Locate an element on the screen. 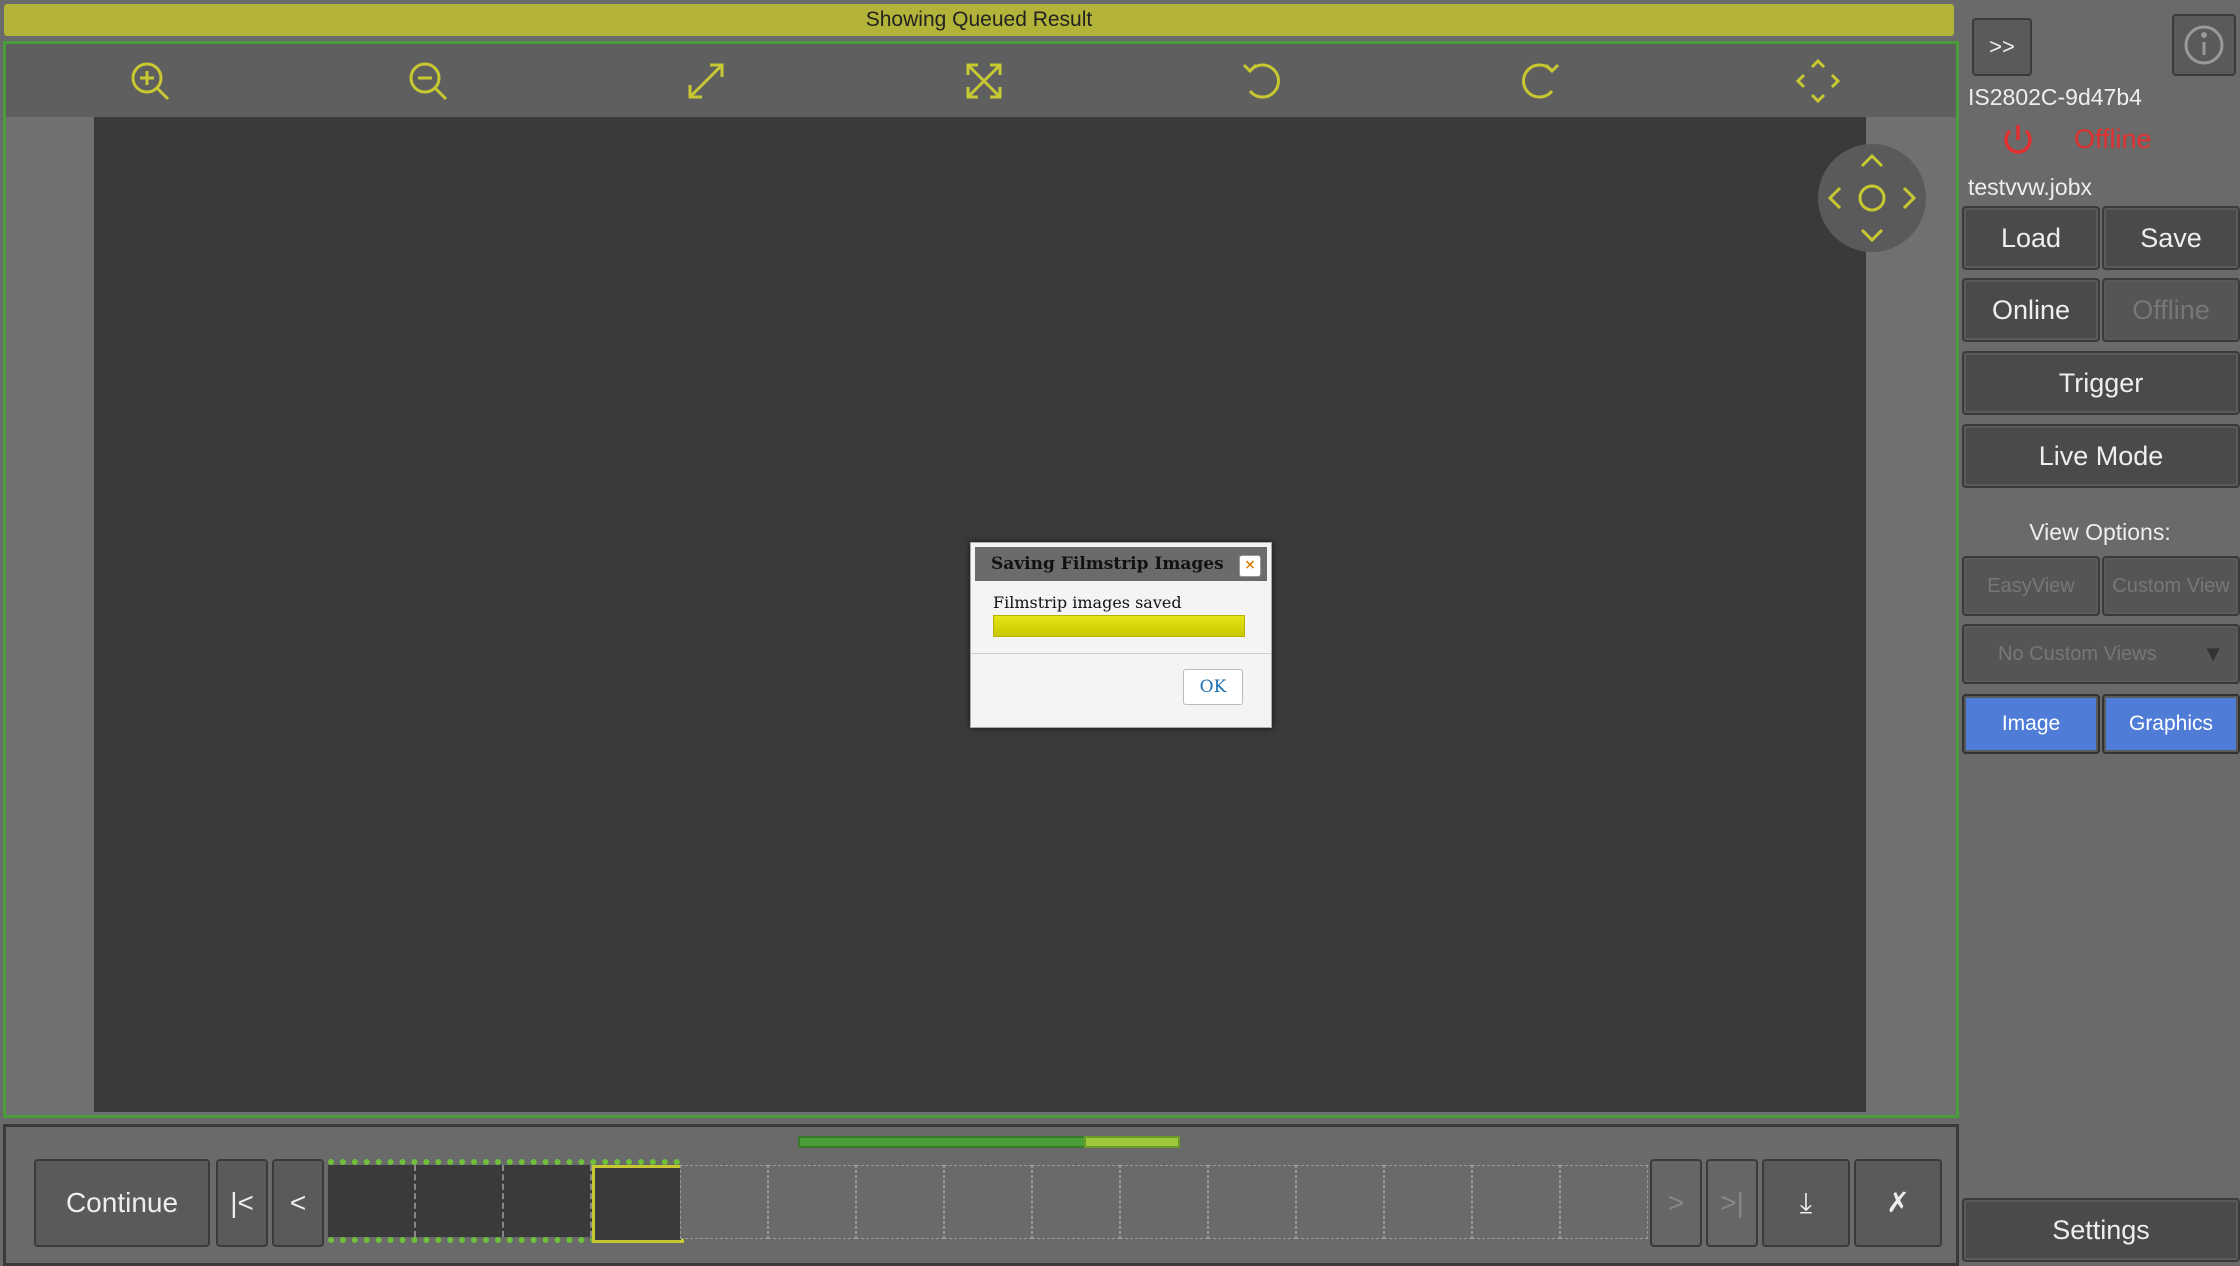  zoom-in-icon is located at coordinates (150, 81).